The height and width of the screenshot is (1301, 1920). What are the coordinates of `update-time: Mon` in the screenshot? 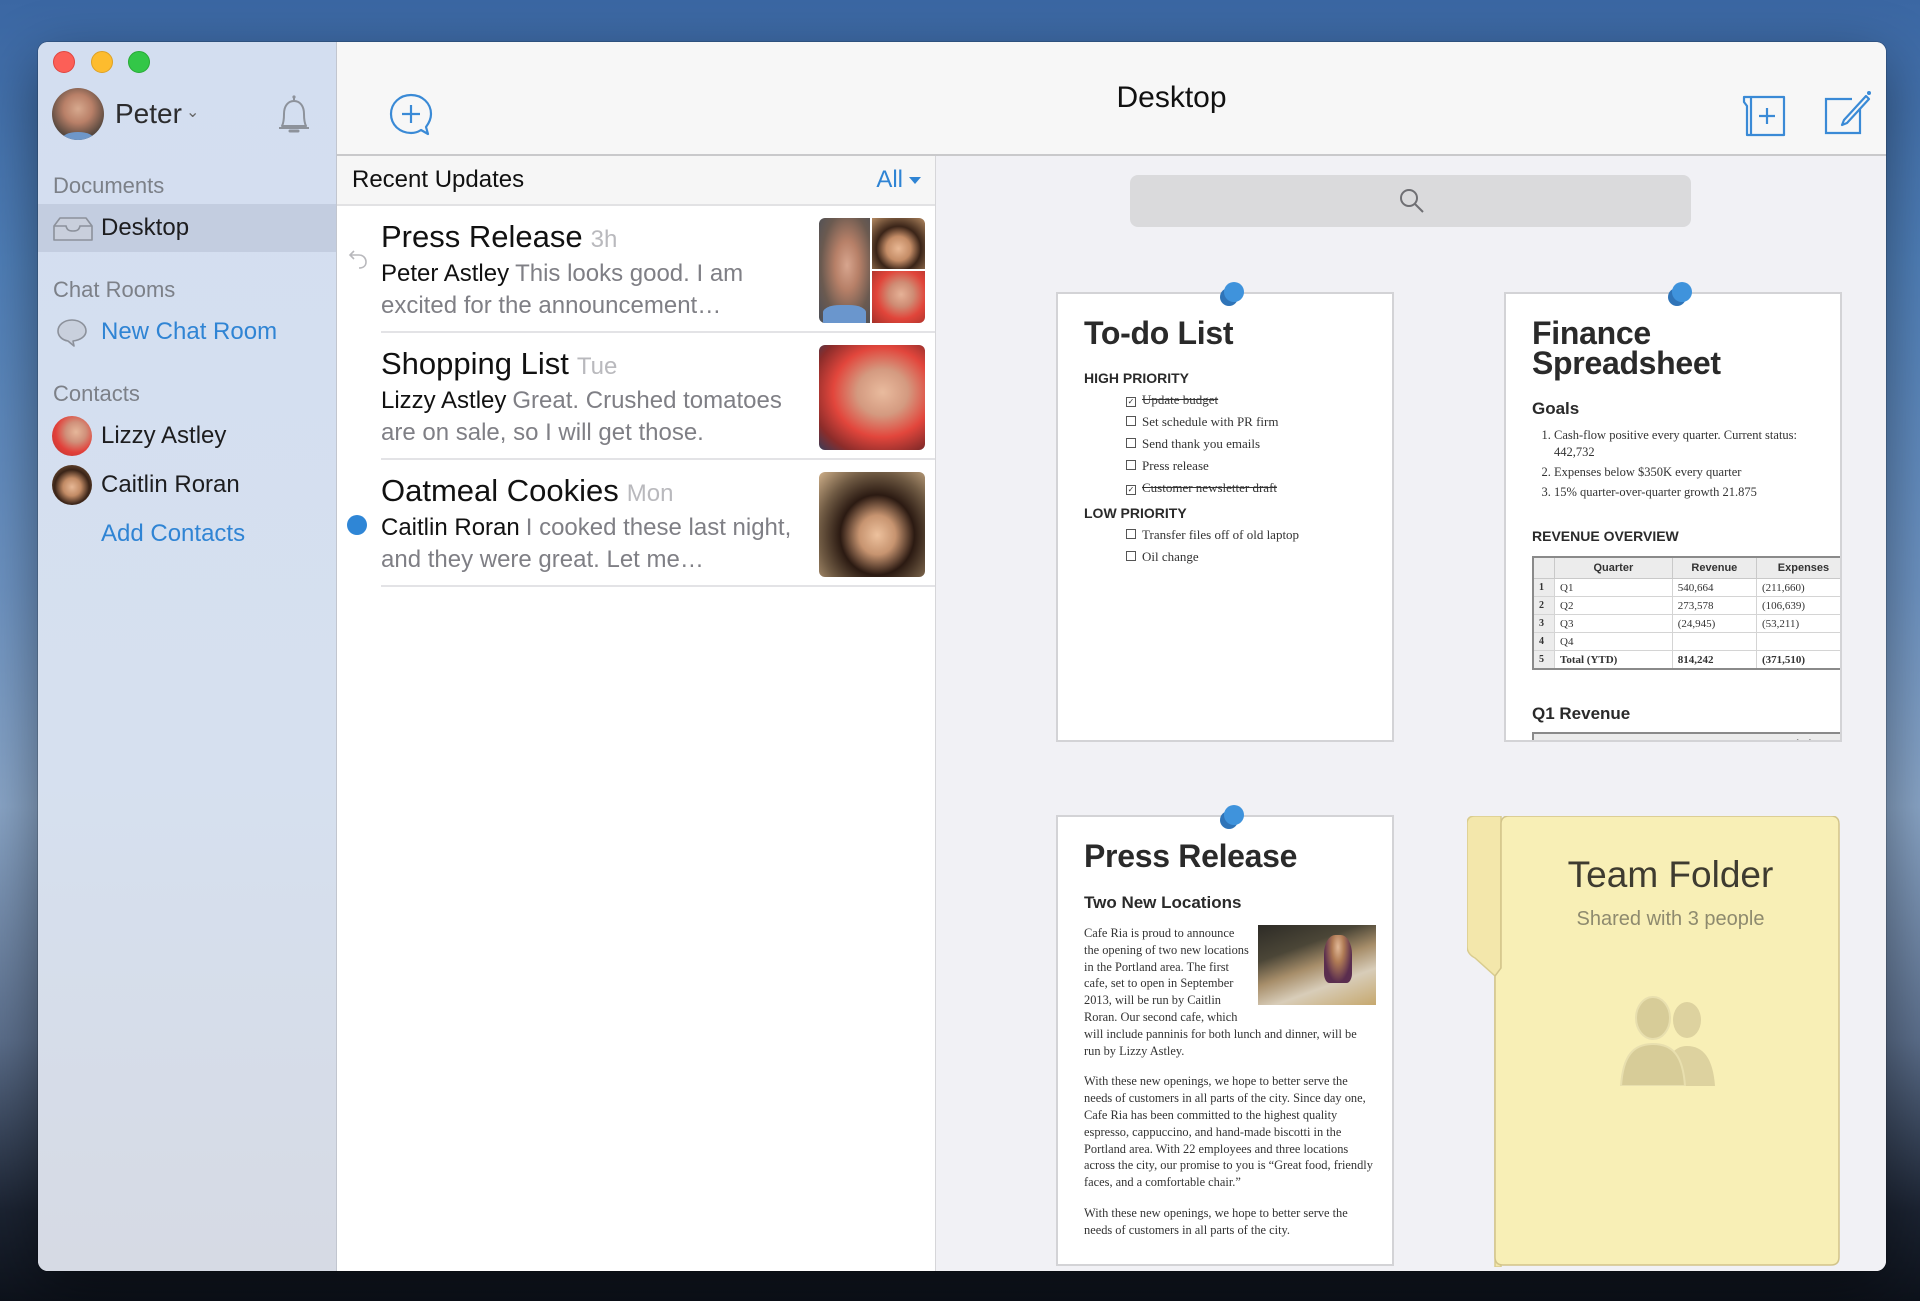 It's located at (650, 493).